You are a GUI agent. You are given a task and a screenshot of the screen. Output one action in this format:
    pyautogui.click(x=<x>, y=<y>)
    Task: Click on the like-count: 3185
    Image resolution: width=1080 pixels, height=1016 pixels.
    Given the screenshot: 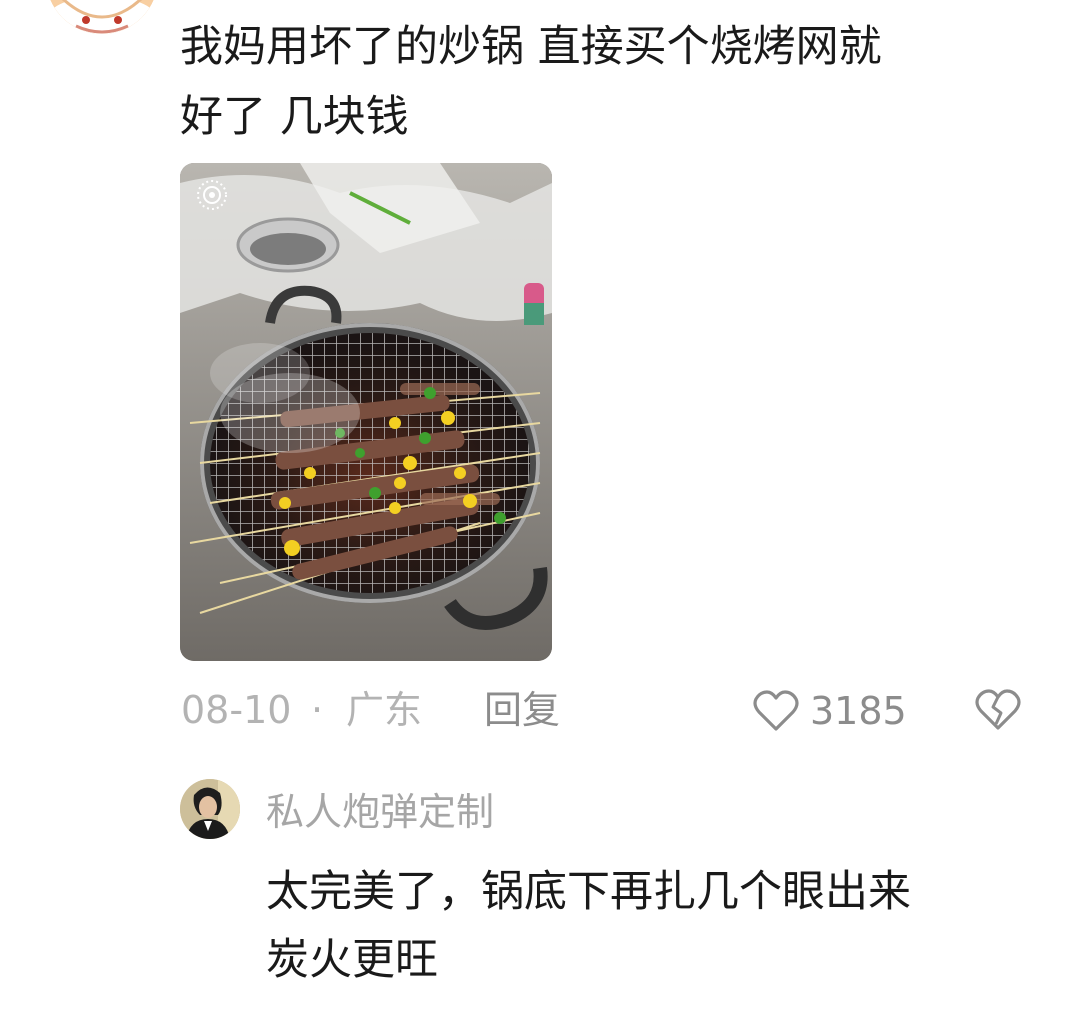 What is the action you would take?
    pyautogui.click(x=858, y=711)
    